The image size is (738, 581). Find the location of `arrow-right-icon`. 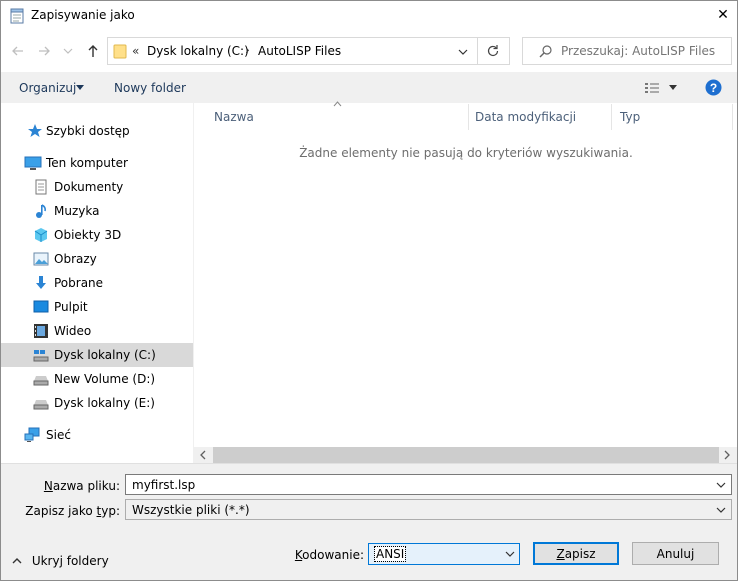

arrow-right-icon is located at coordinates (44, 51).